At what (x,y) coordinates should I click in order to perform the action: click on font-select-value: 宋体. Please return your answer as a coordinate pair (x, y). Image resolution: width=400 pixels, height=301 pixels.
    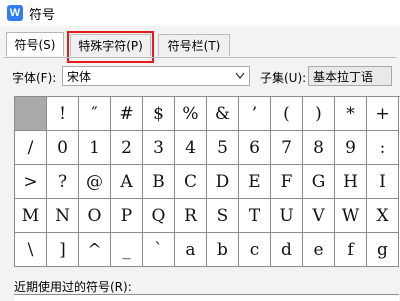
    Looking at the image, I should click on (79, 76).